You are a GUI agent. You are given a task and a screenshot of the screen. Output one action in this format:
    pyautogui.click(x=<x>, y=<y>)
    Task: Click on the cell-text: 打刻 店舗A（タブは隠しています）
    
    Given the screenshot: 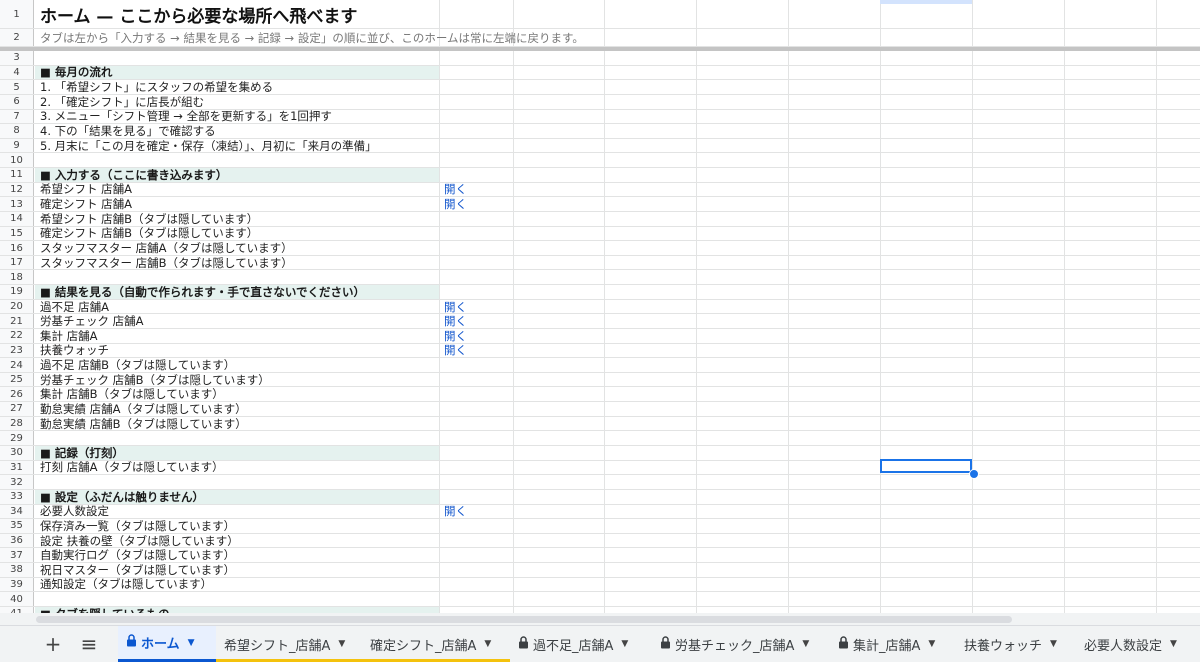 What is the action you would take?
    pyautogui.click(x=130, y=467)
    